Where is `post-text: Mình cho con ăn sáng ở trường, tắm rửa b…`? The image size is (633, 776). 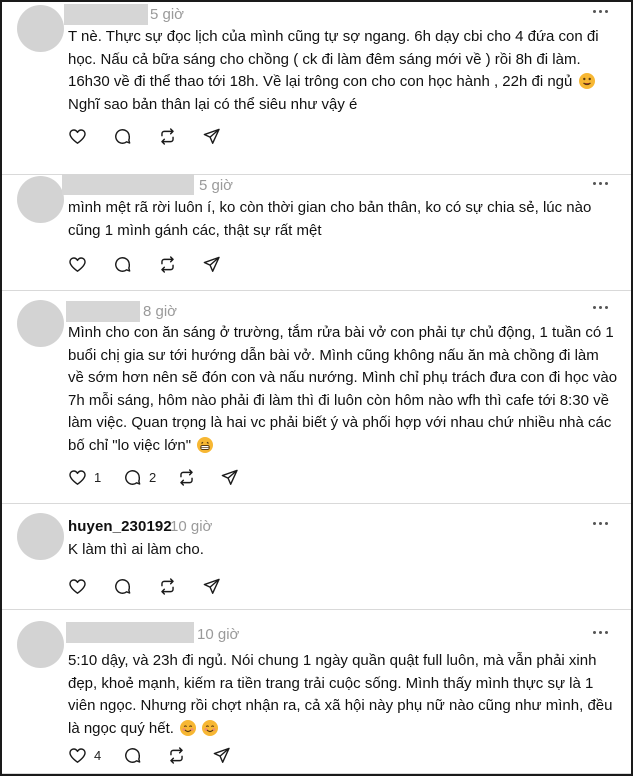 post-text: Mình cho con ăn sáng ở trường, tắm rửa b… is located at coordinates (343, 389).